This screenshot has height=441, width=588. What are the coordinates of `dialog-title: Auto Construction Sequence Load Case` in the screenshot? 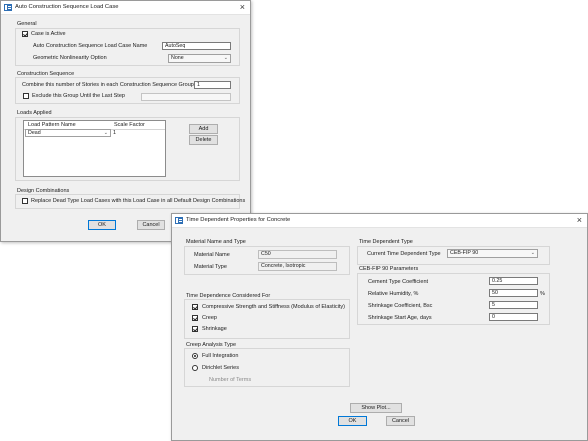 It's located at (67, 7).